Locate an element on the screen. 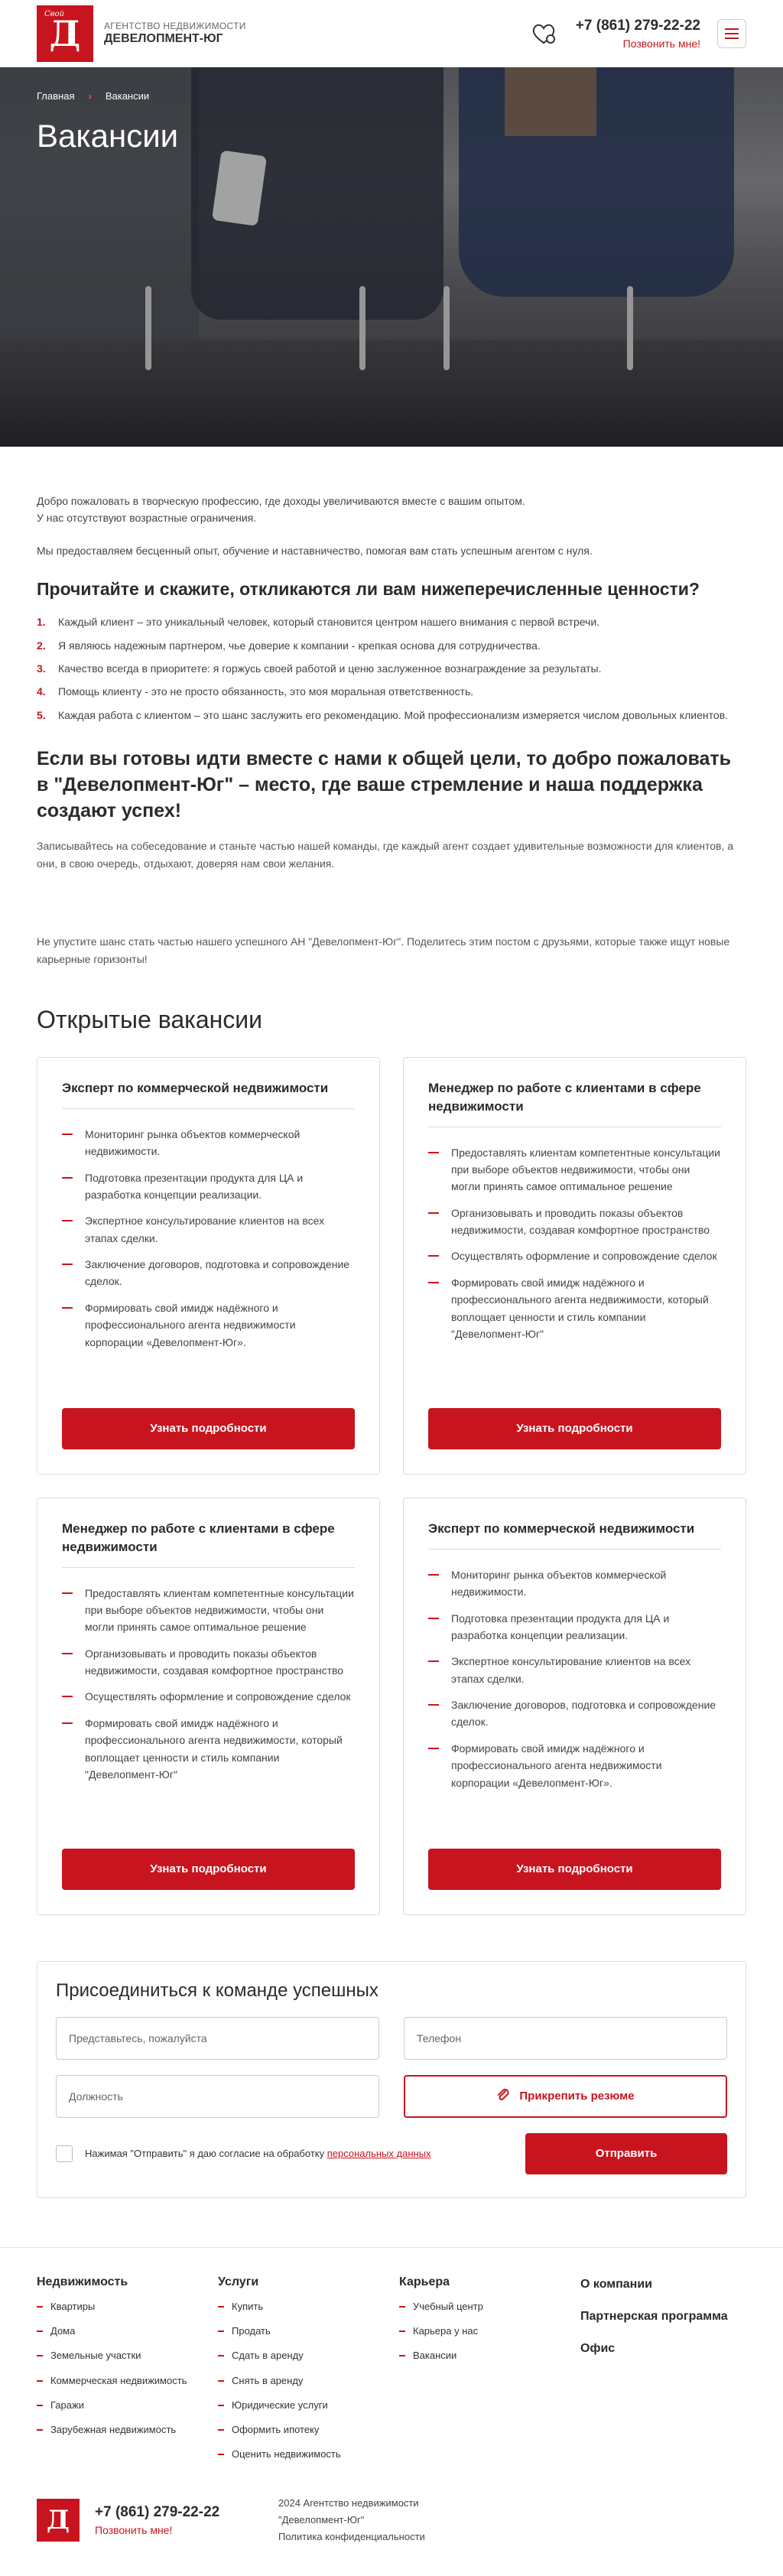 This screenshot has height=2576, width=783. footer-link: Земельные участки is located at coordinates (120, 2356).